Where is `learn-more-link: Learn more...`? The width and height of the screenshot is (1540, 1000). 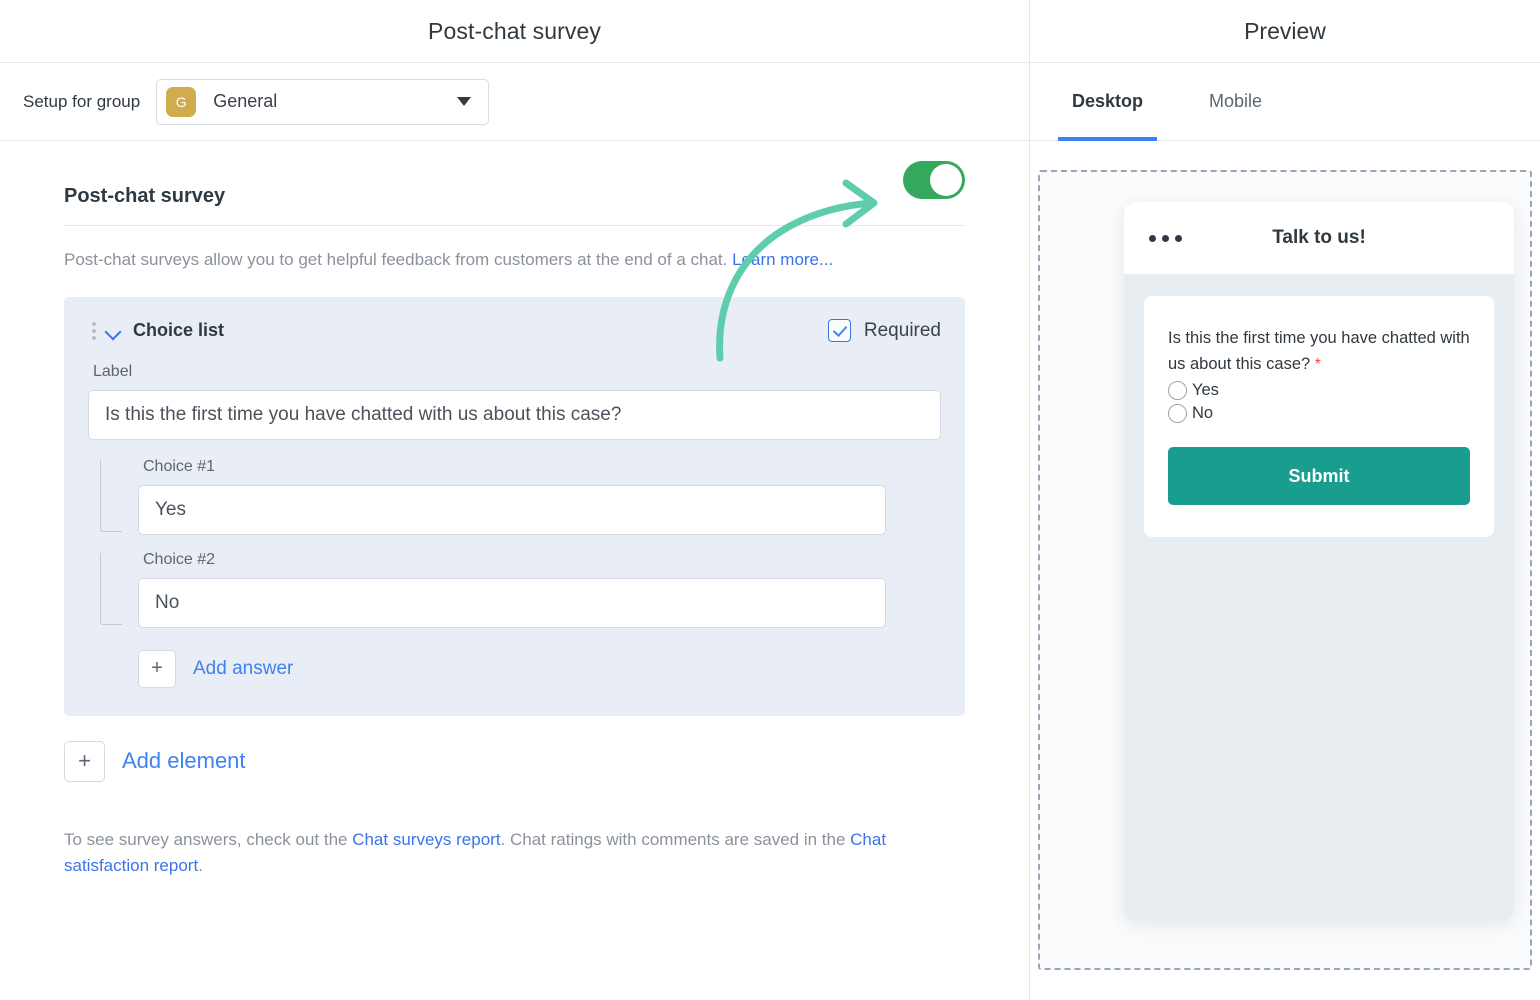
learn-more-link: Learn more... is located at coordinates (782, 259).